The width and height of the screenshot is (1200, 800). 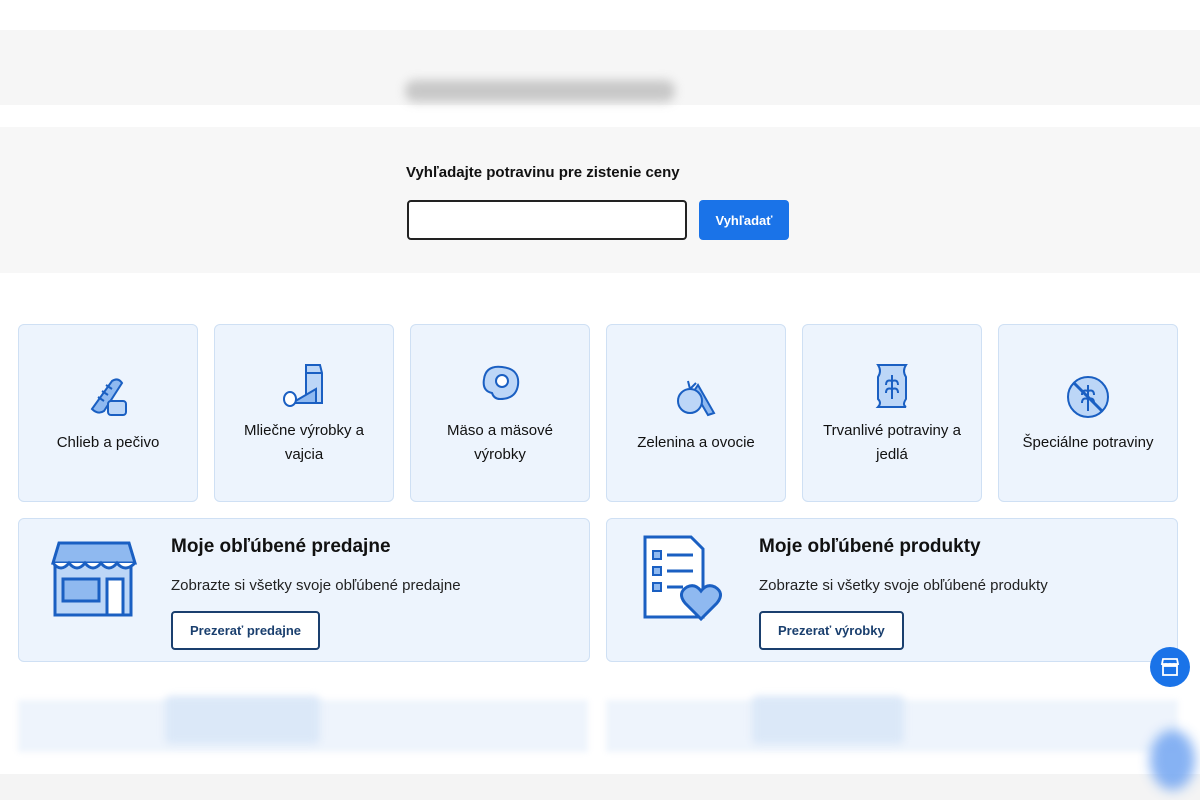 I want to click on category-special: Špeciálne potraviny, so click(x=1088, y=413).